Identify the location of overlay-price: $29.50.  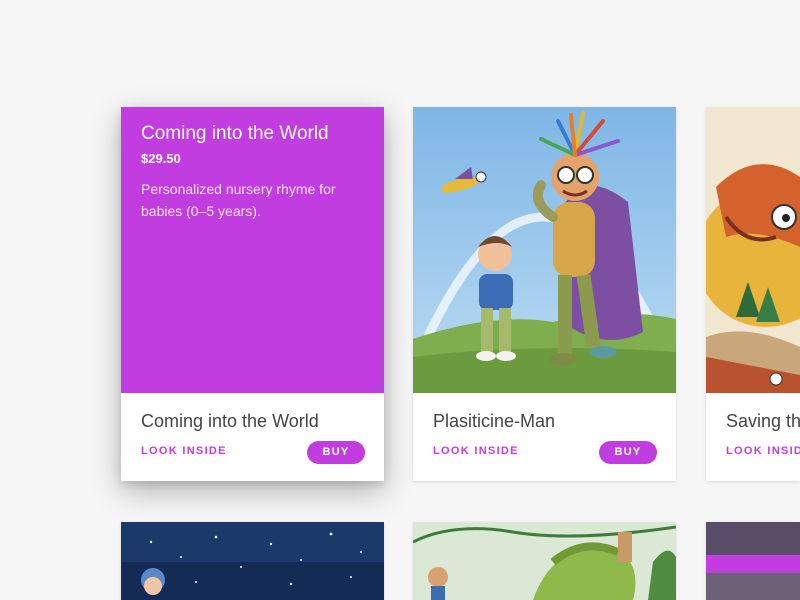
(161, 158).